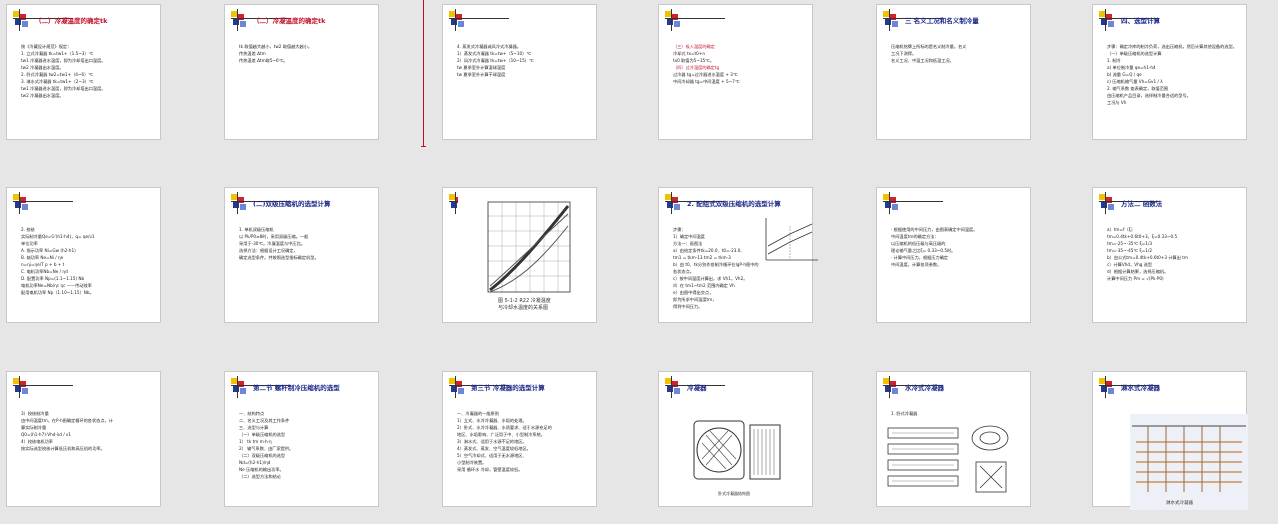 This screenshot has height=524, width=1278. Describe the element at coordinates (495, 60) in the screenshot. I see `slide-text-line: 2）风冷式冷凝器 tk=tw+（10~15）℃` at that location.